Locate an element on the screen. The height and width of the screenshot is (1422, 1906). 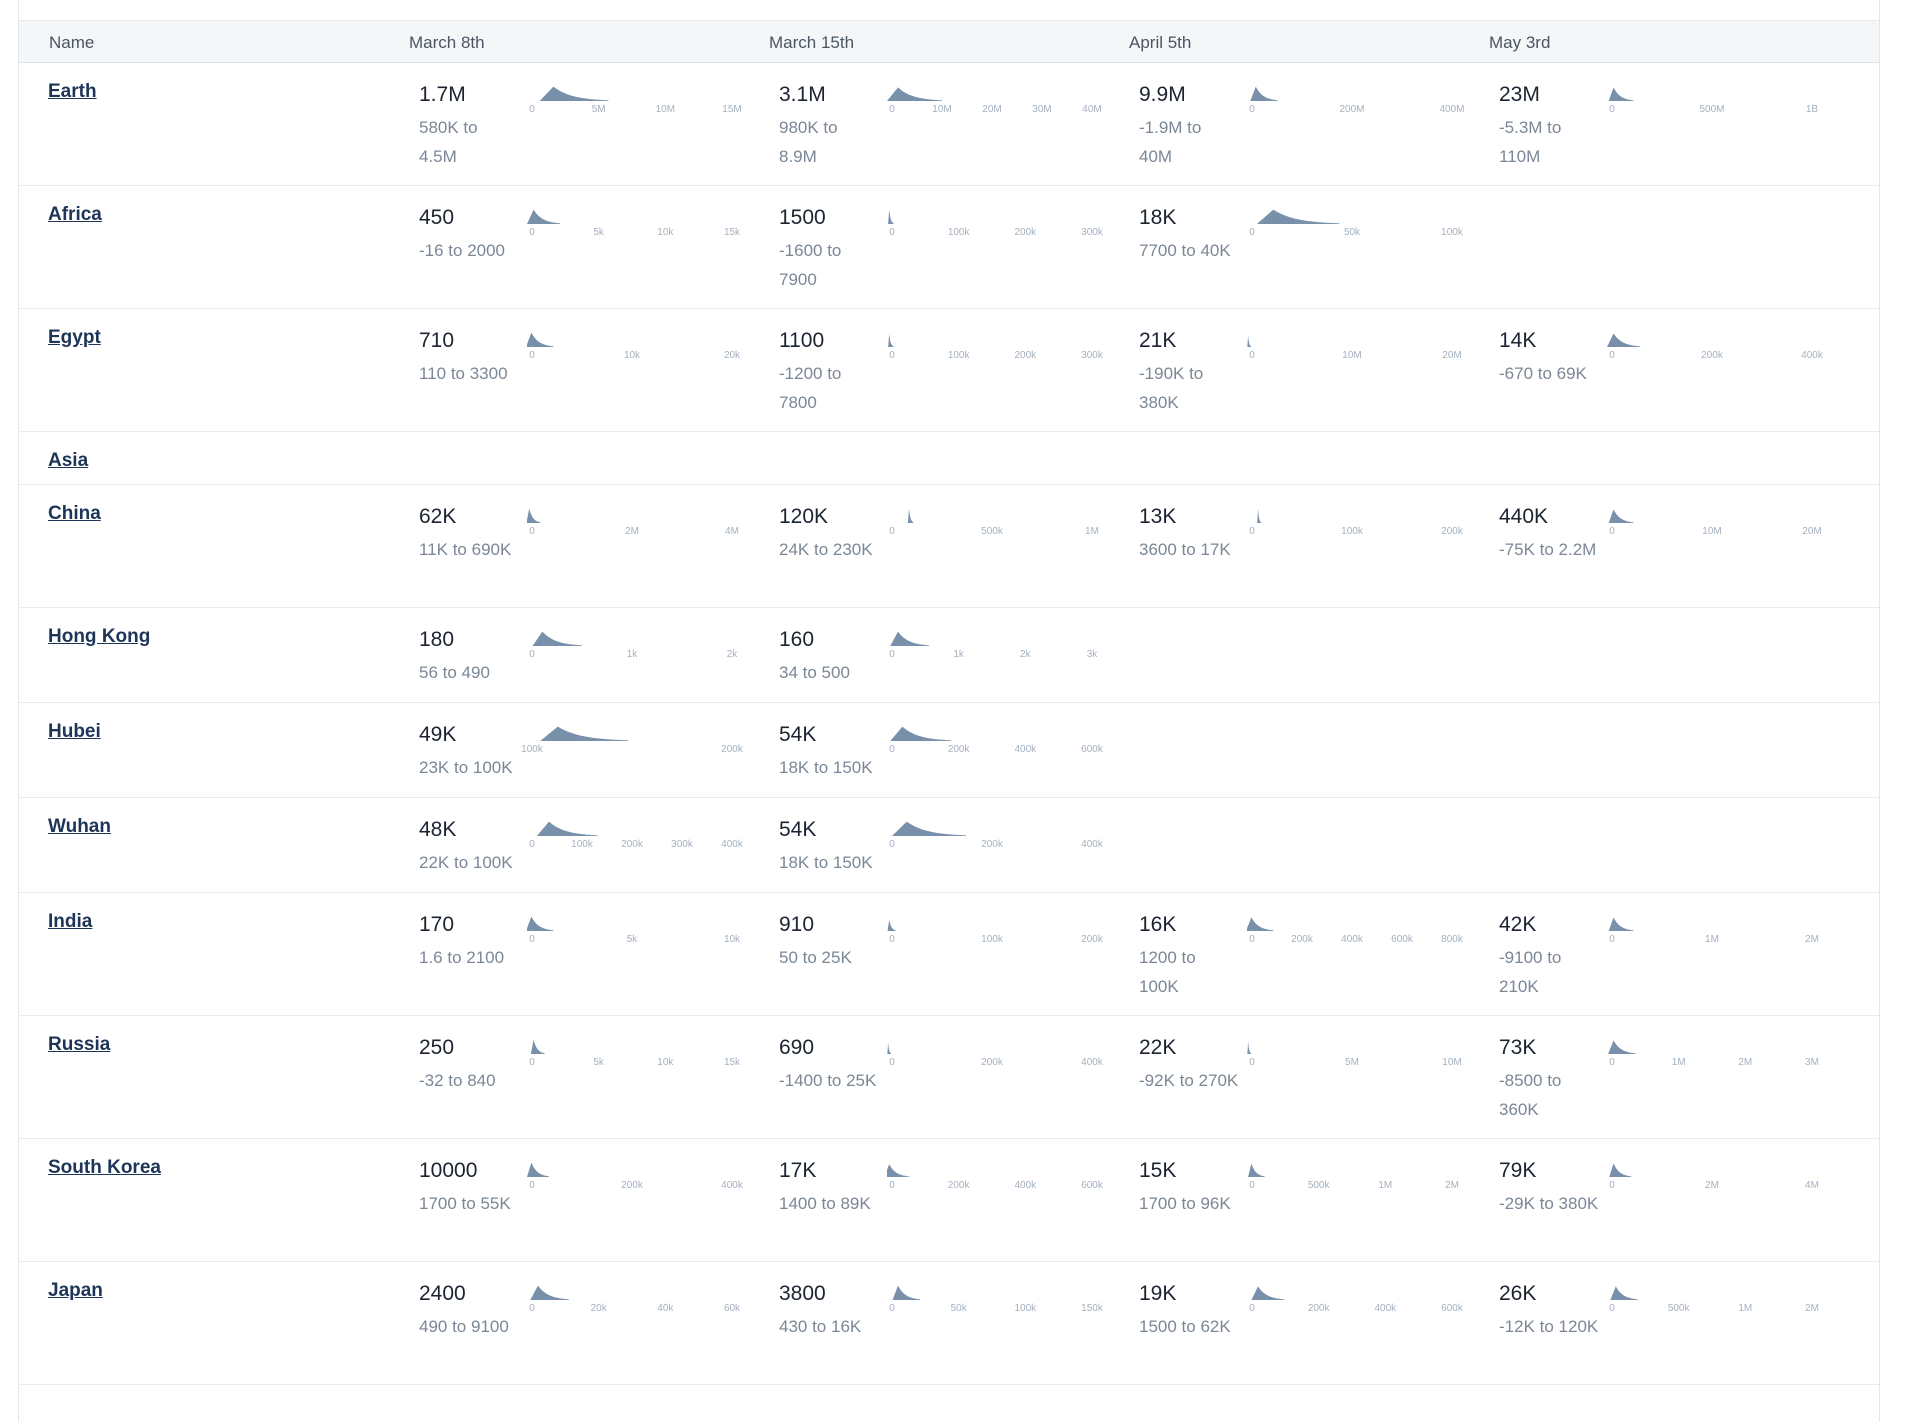
estimate-cell: 910 50 to 25K 0 100k 200k is located at coordinates (955, 963).